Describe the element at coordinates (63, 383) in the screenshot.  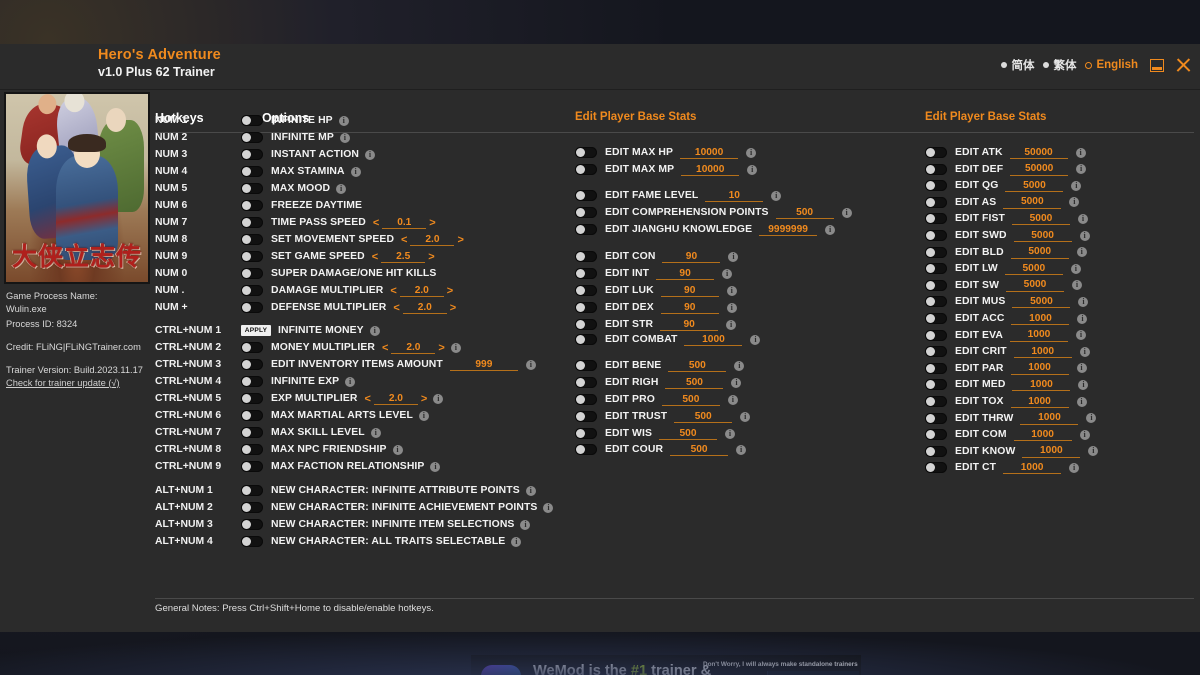
I see `check-update-link: Check for trainer update (√)` at that location.